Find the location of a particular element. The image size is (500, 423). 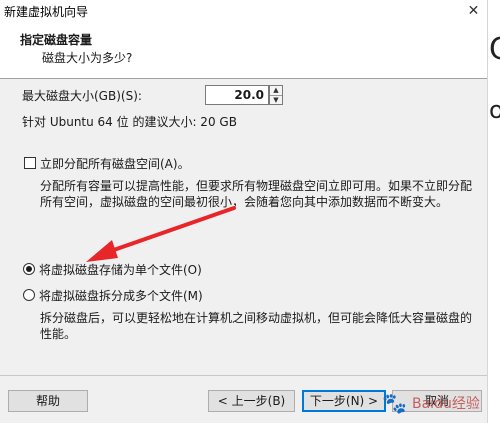

edge-line is located at coordinates (487, 211).